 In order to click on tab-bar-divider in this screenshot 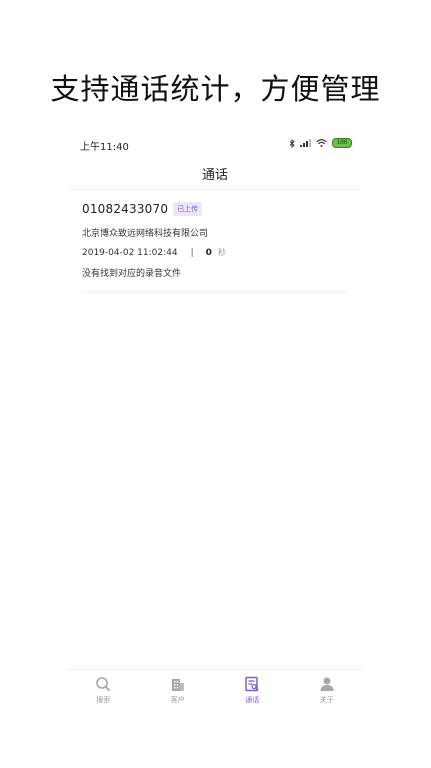, I will do `click(215, 669)`.